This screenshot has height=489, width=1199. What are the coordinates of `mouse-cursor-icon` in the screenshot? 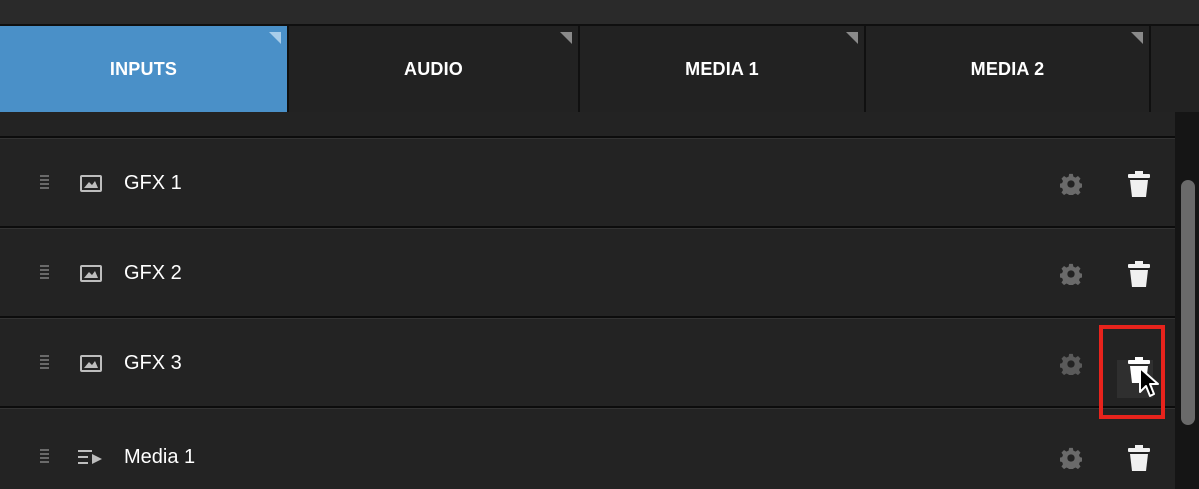 It's located at (1149, 382).